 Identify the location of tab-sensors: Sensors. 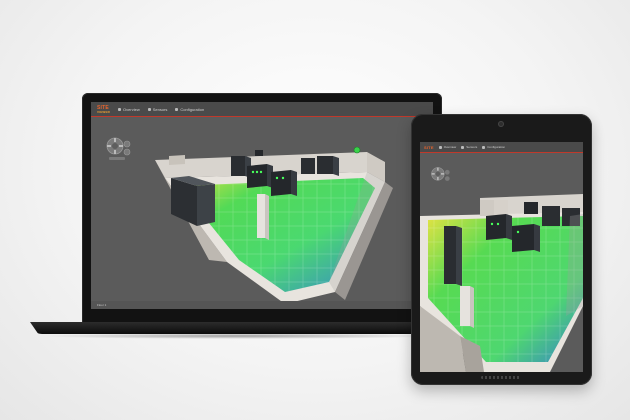
(157, 109).